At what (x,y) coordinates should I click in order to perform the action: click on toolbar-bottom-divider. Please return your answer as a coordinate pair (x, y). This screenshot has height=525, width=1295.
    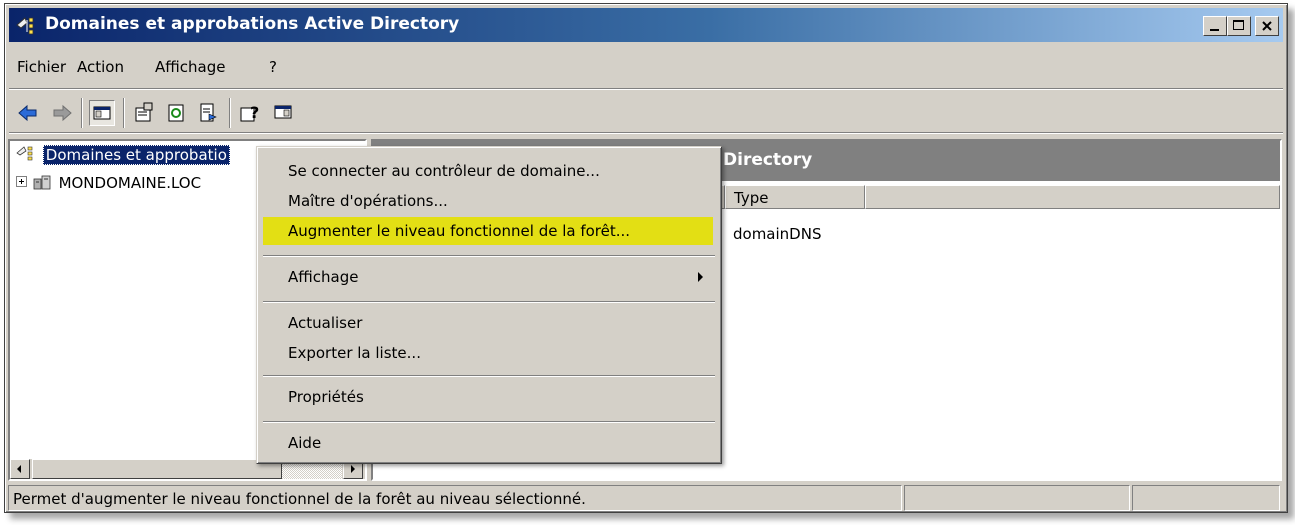
    Looking at the image, I should click on (646, 133).